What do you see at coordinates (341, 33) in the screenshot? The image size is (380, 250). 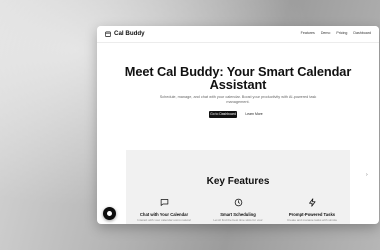 I see `nav-link-pricing: Pricing` at bounding box center [341, 33].